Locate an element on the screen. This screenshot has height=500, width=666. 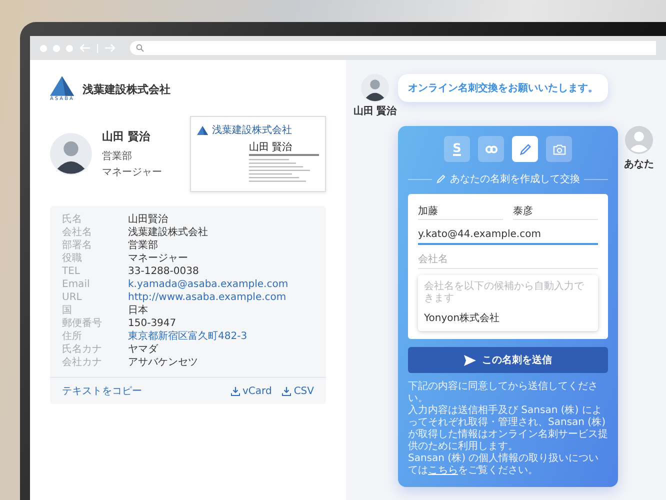
field-label: 氏名カナ is located at coordinates (82, 350).